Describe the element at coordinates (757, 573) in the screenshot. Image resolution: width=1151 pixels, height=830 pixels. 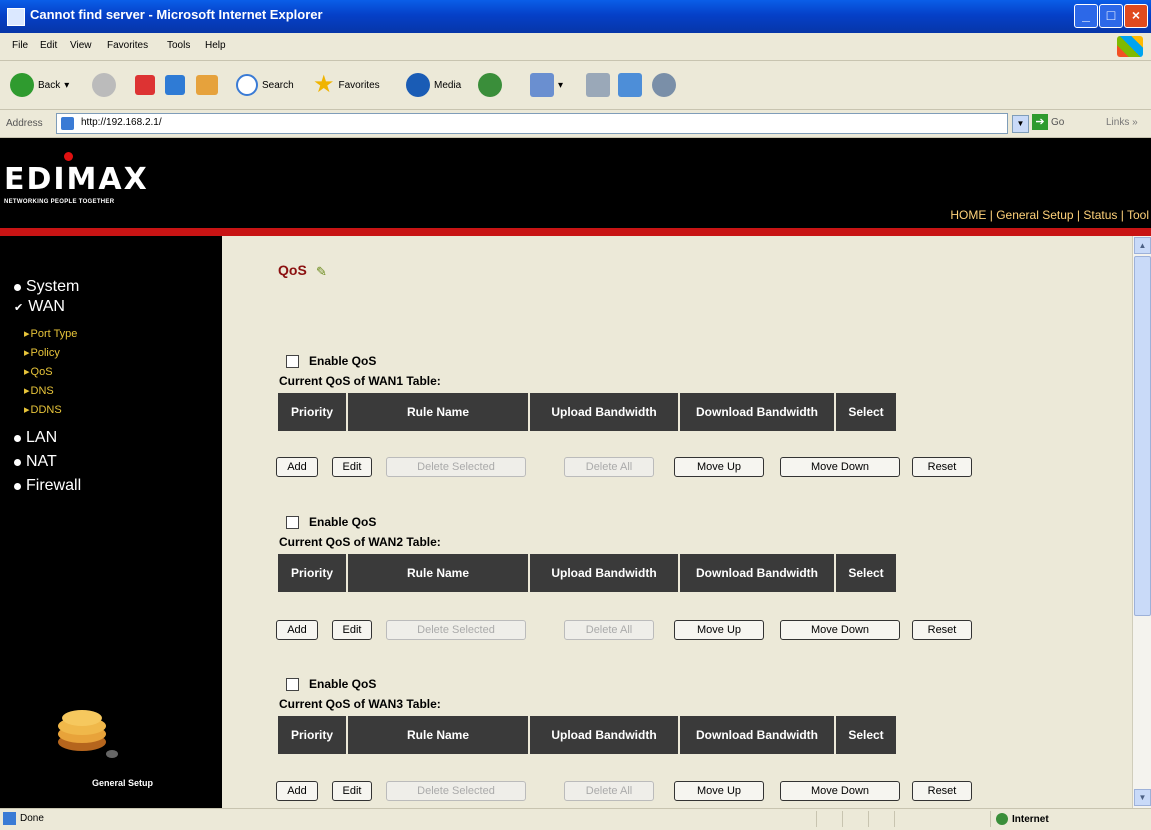
I see `column-download-bandwidth: Download Bandwidth` at that location.